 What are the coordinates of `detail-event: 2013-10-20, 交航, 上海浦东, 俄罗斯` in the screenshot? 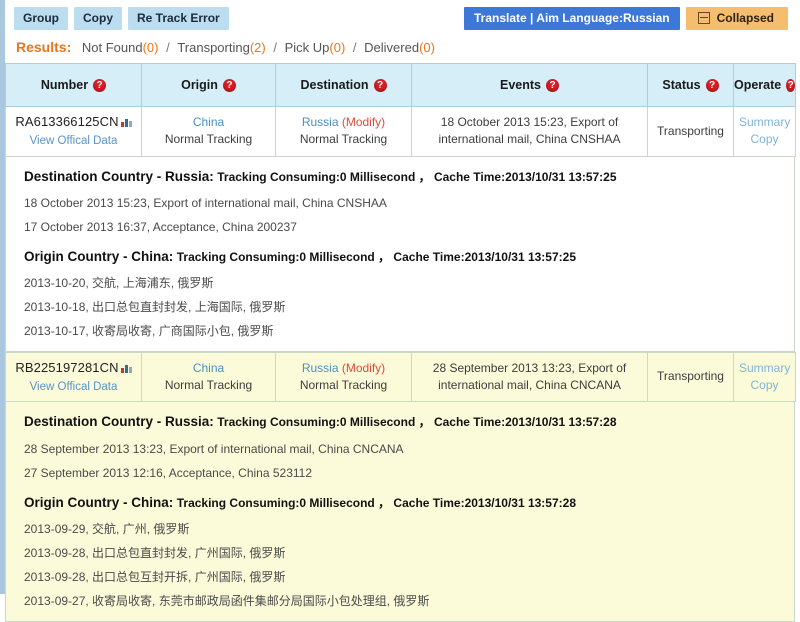 It's located at (119, 282).